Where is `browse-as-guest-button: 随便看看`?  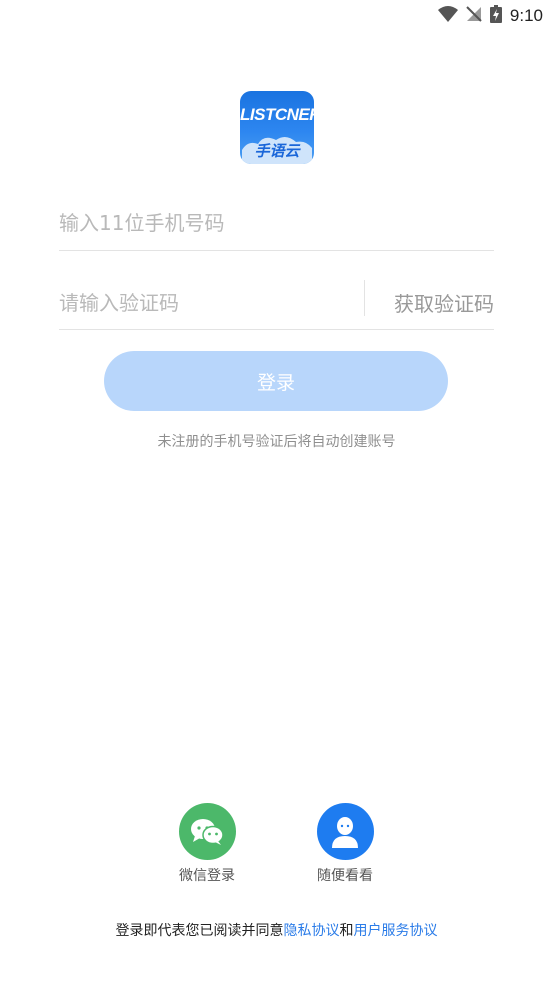
browse-as-guest-button: 随便看看 is located at coordinates (345, 844).